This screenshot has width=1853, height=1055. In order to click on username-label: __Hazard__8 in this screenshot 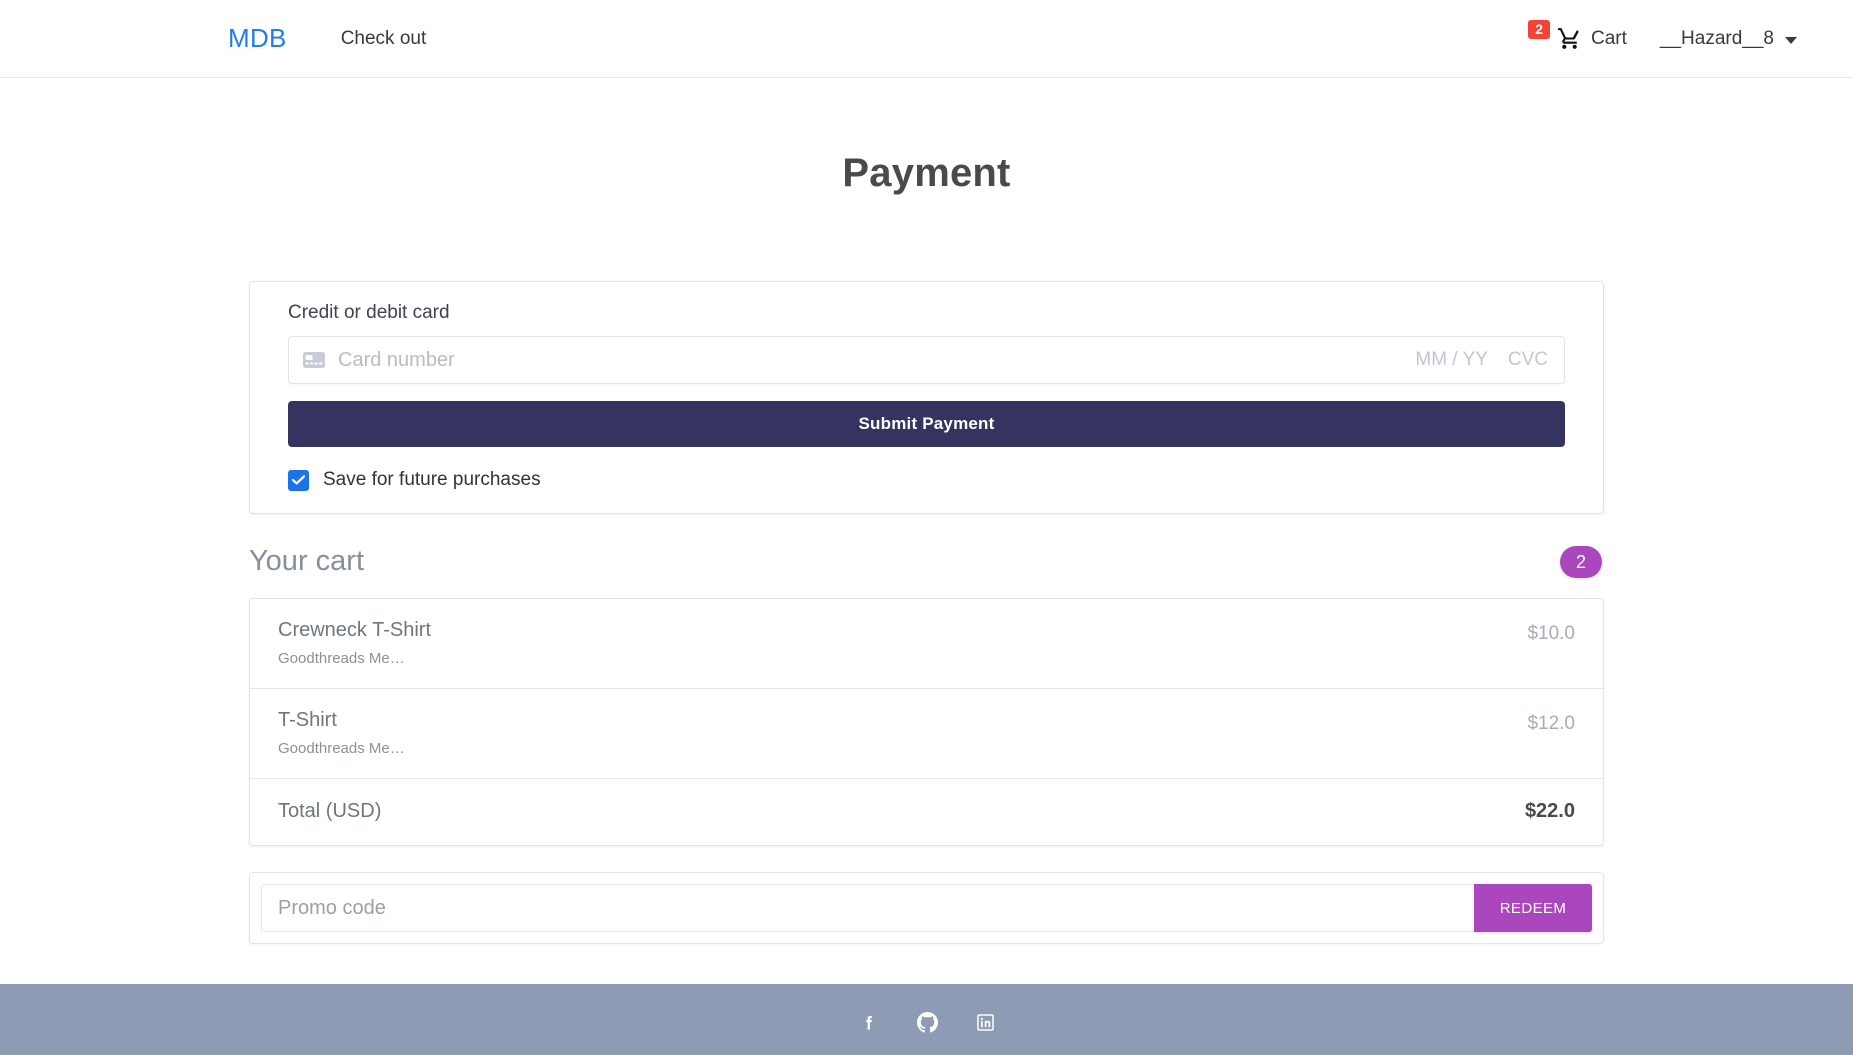, I will do `click(1716, 38)`.